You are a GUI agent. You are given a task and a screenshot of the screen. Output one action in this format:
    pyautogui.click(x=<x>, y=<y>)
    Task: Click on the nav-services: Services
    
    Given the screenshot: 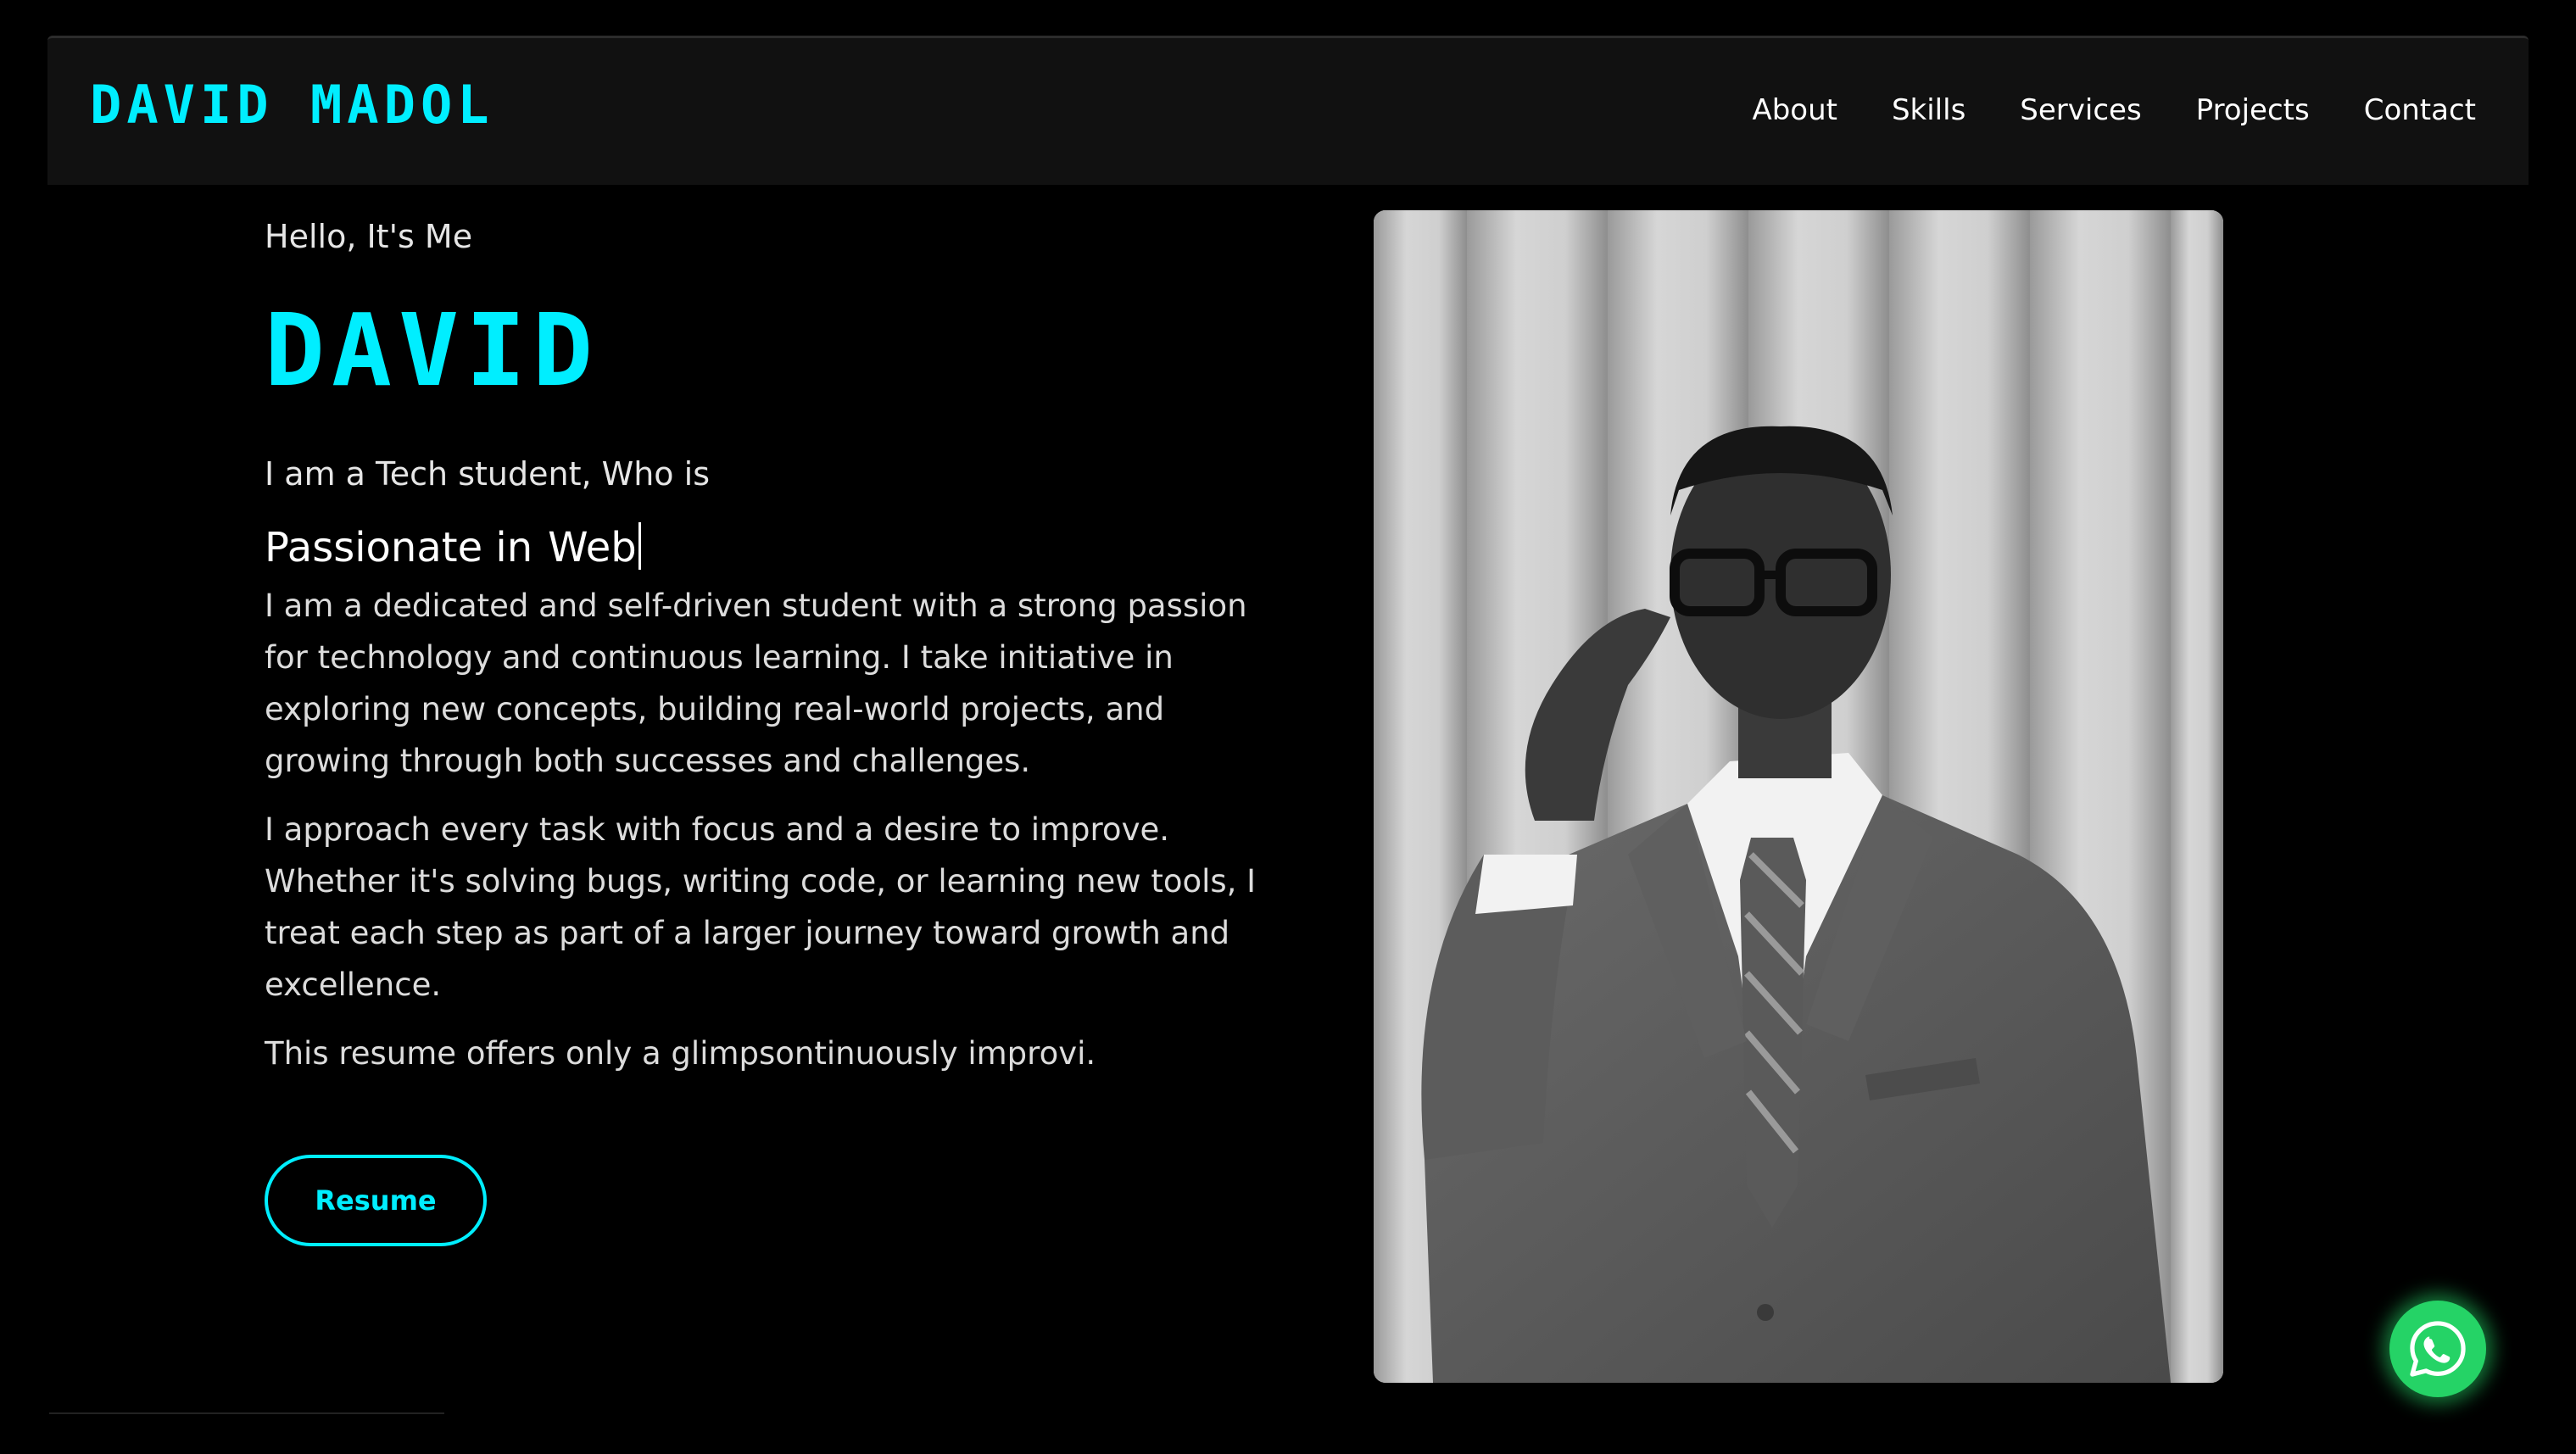 What is the action you would take?
    pyautogui.click(x=2080, y=110)
    